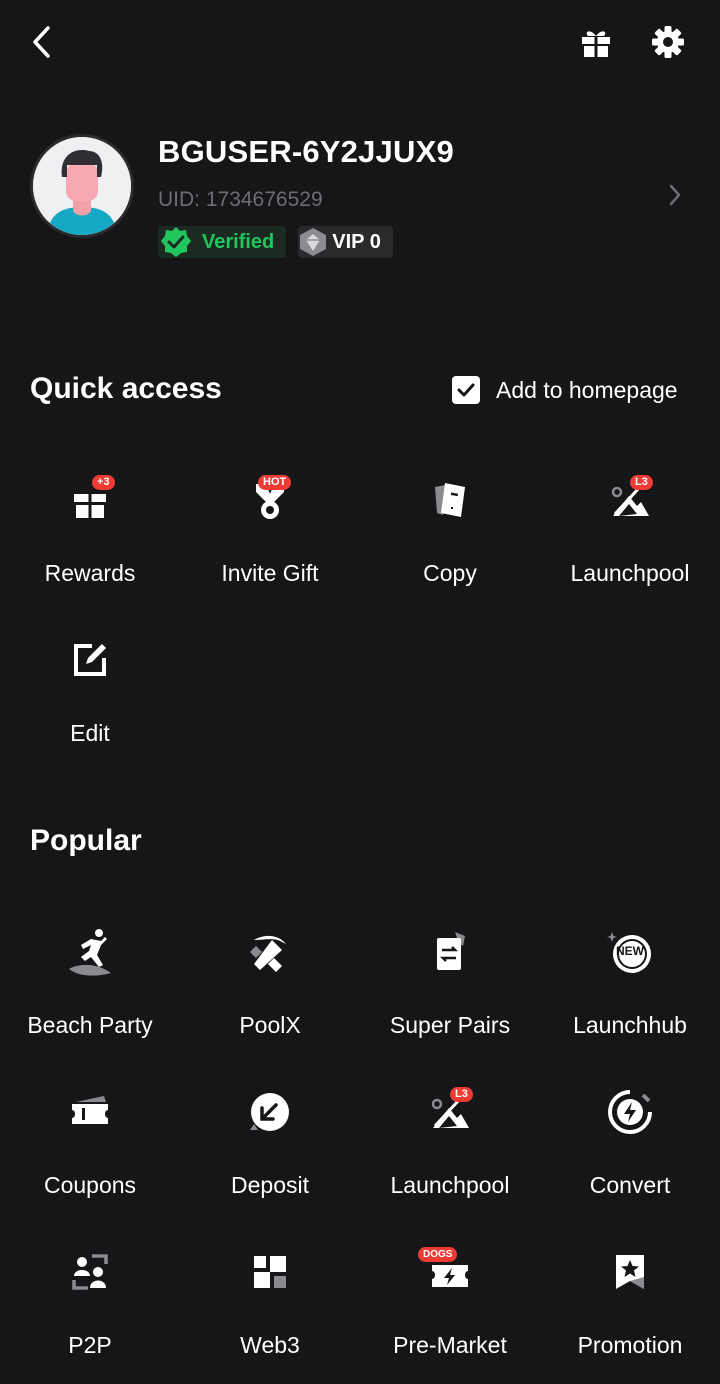 This screenshot has width=720, height=1384. What do you see at coordinates (90, 573) in the screenshot?
I see `quick-item-label: Rewards` at bounding box center [90, 573].